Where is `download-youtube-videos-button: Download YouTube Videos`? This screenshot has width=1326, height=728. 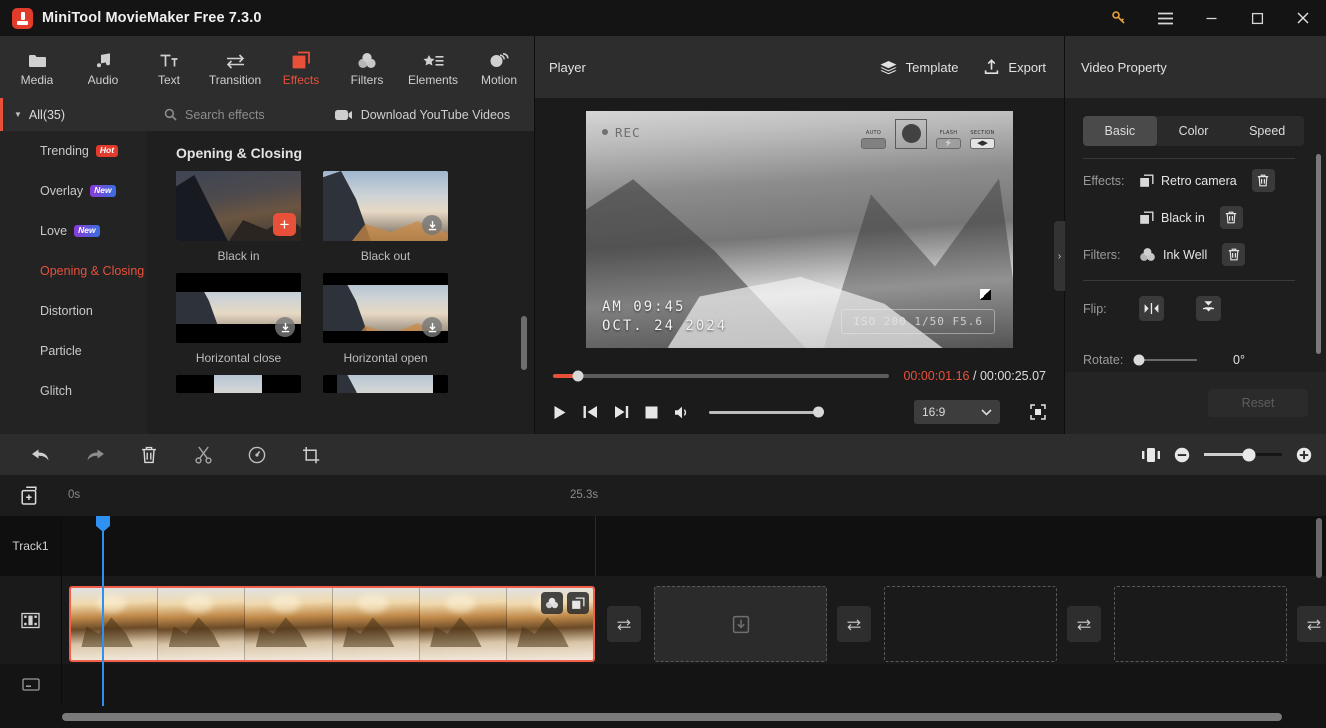
download-youtube-videos-button: Download YouTube Videos is located at coordinates (422, 115).